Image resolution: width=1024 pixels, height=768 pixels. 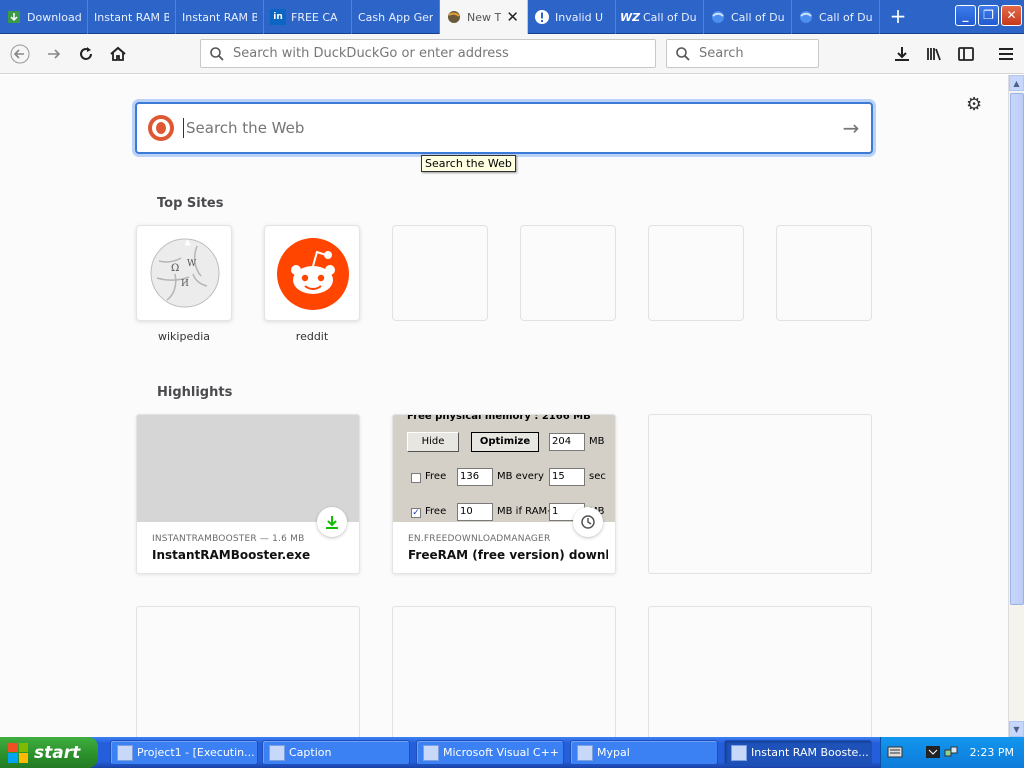 I want to click on address-bar-placeholder: Search with DuckDuckGo or enter address, so click(x=371, y=53).